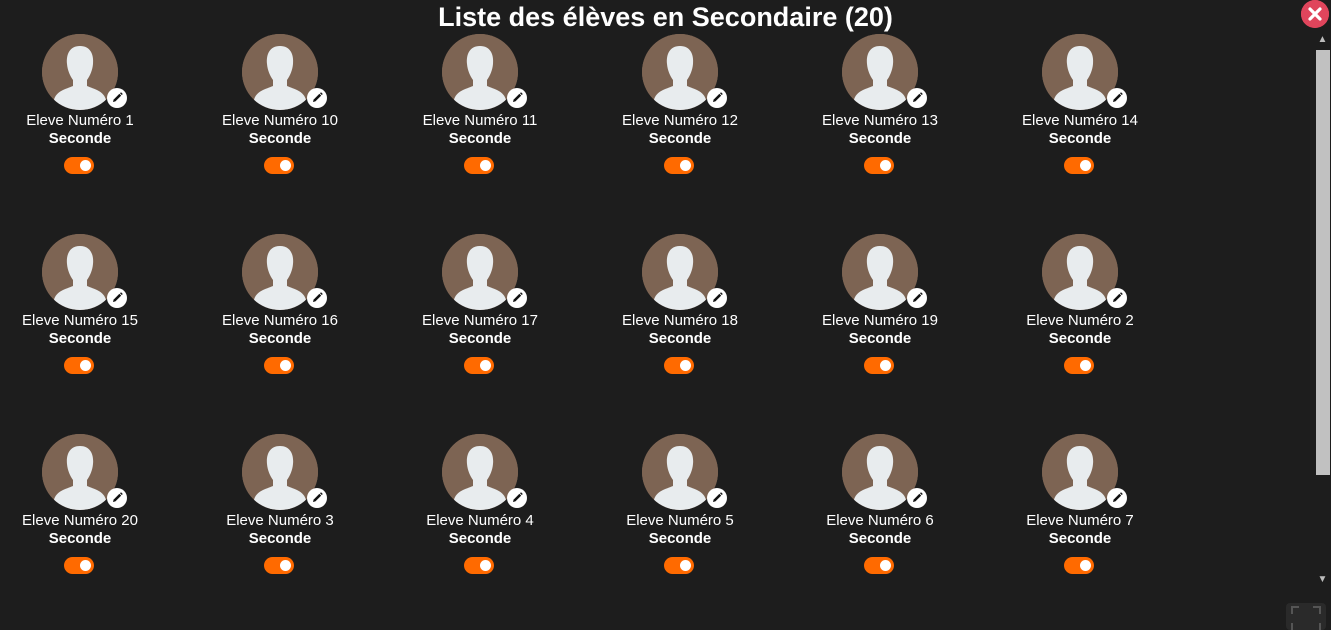 The height and width of the screenshot is (630, 1331). Describe the element at coordinates (480, 120) in the screenshot. I see `student-name: Eleve Numéro 11` at that location.